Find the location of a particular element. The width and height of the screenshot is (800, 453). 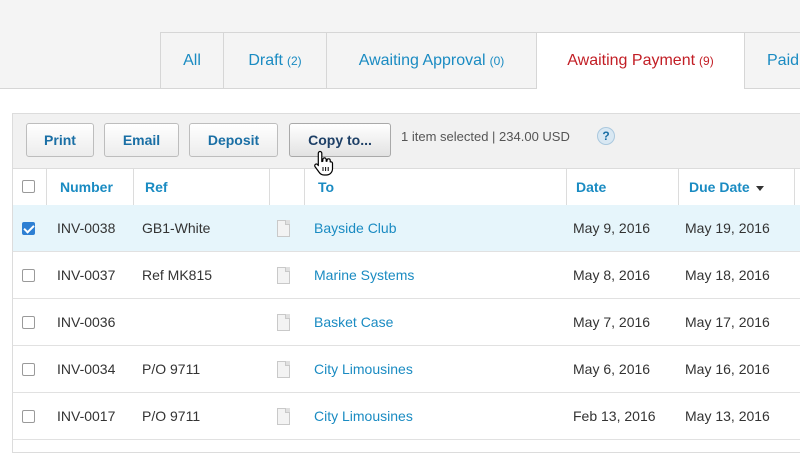

invoice-date: May 6, 2016 is located at coordinates (612, 369).